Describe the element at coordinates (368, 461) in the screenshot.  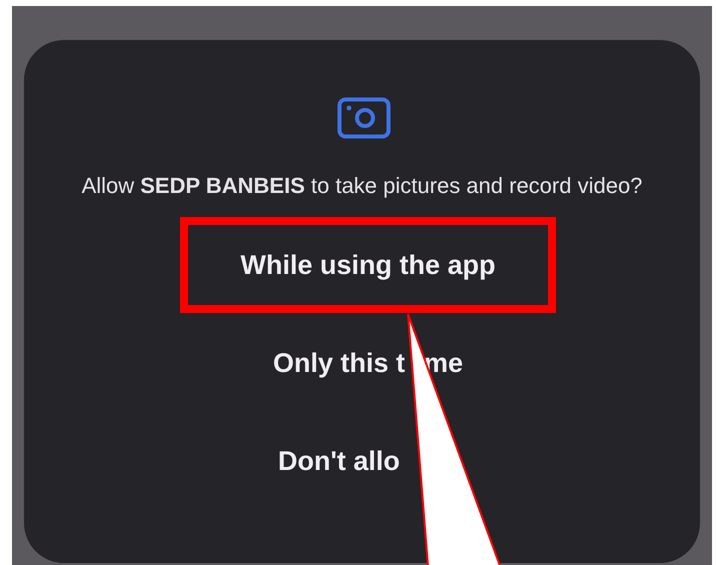
I see `option-button: Don't allo` at that location.